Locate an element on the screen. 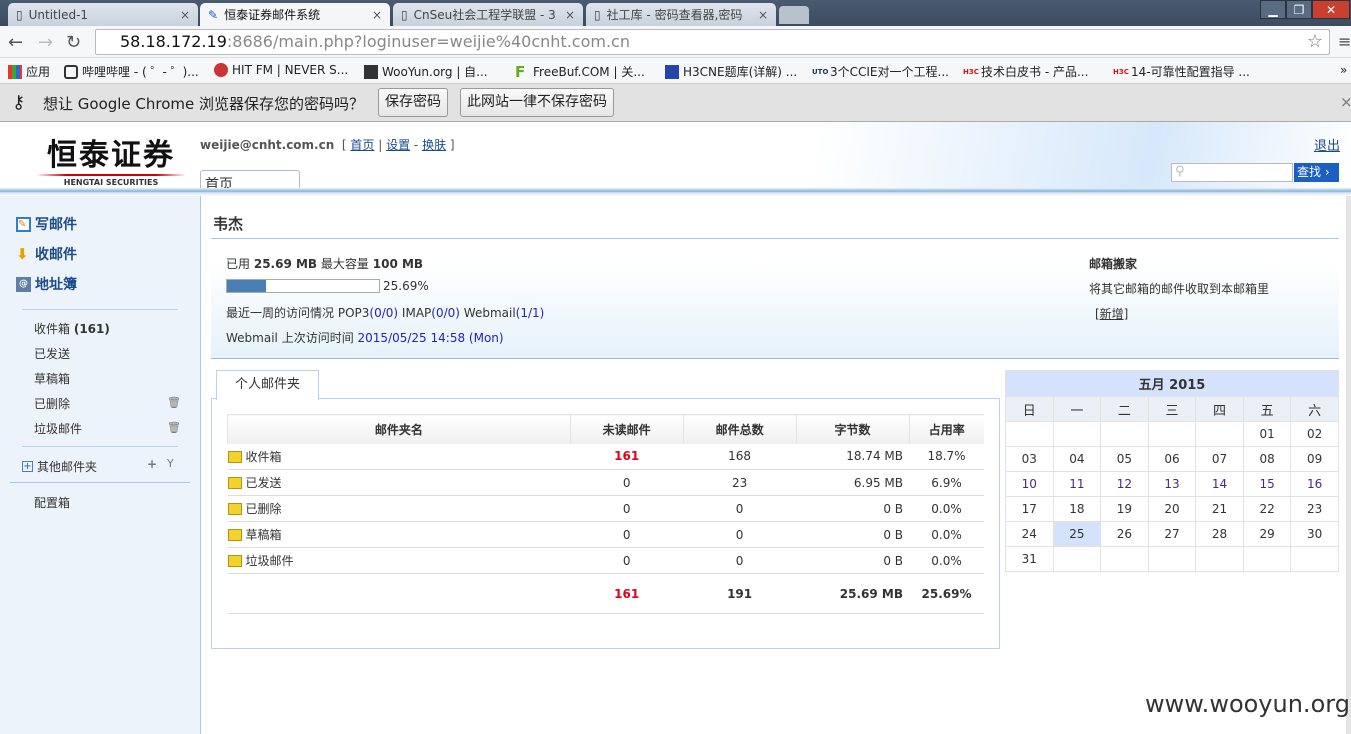 The image size is (1351, 734). calendar-day: 13 is located at coordinates (1172, 484).